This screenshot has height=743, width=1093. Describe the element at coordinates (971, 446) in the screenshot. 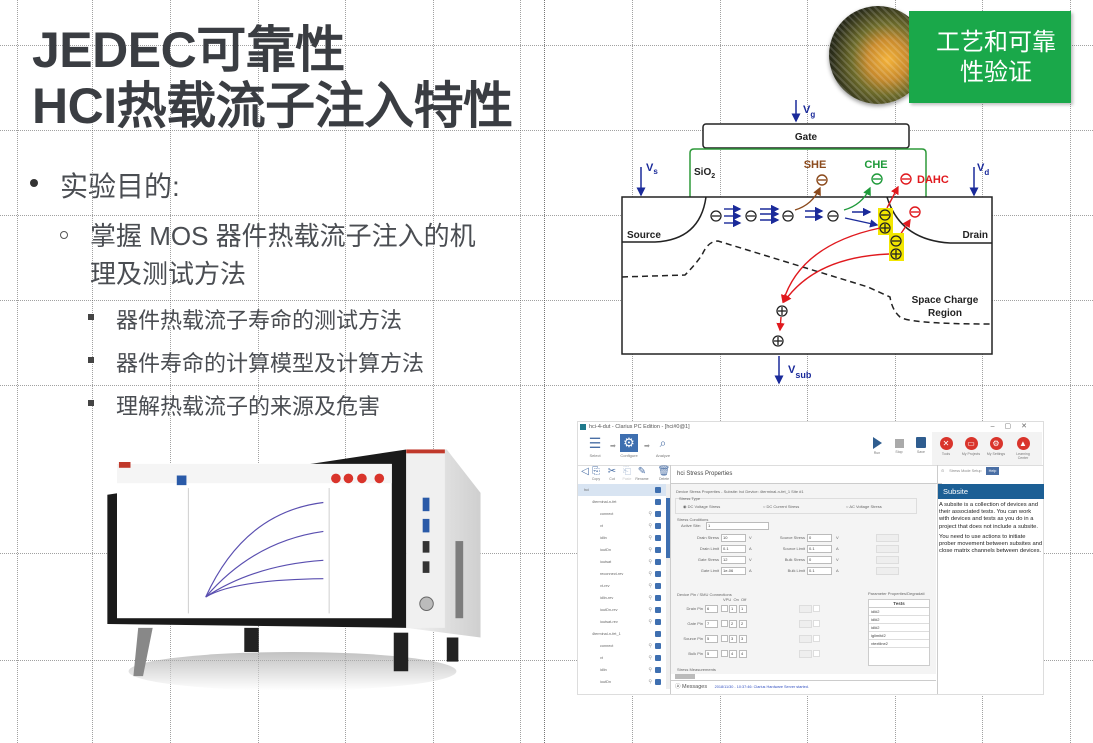

I see `my-projects-button: ▭ My Projects` at that location.